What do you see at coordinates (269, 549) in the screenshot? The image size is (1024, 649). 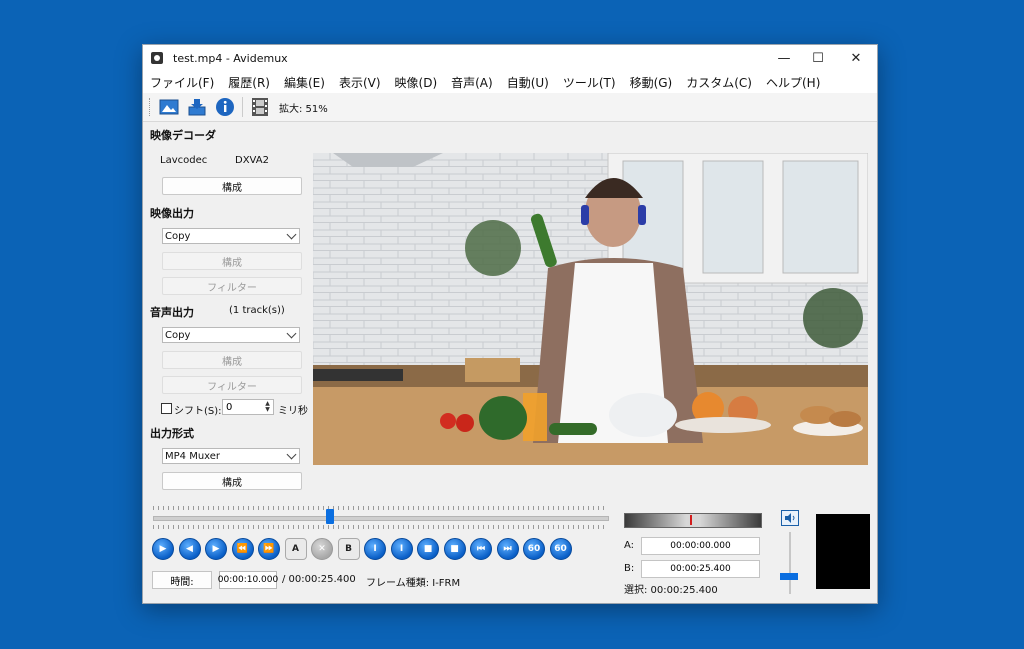 I see `fast-forward-button: ⏩` at bounding box center [269, 549].